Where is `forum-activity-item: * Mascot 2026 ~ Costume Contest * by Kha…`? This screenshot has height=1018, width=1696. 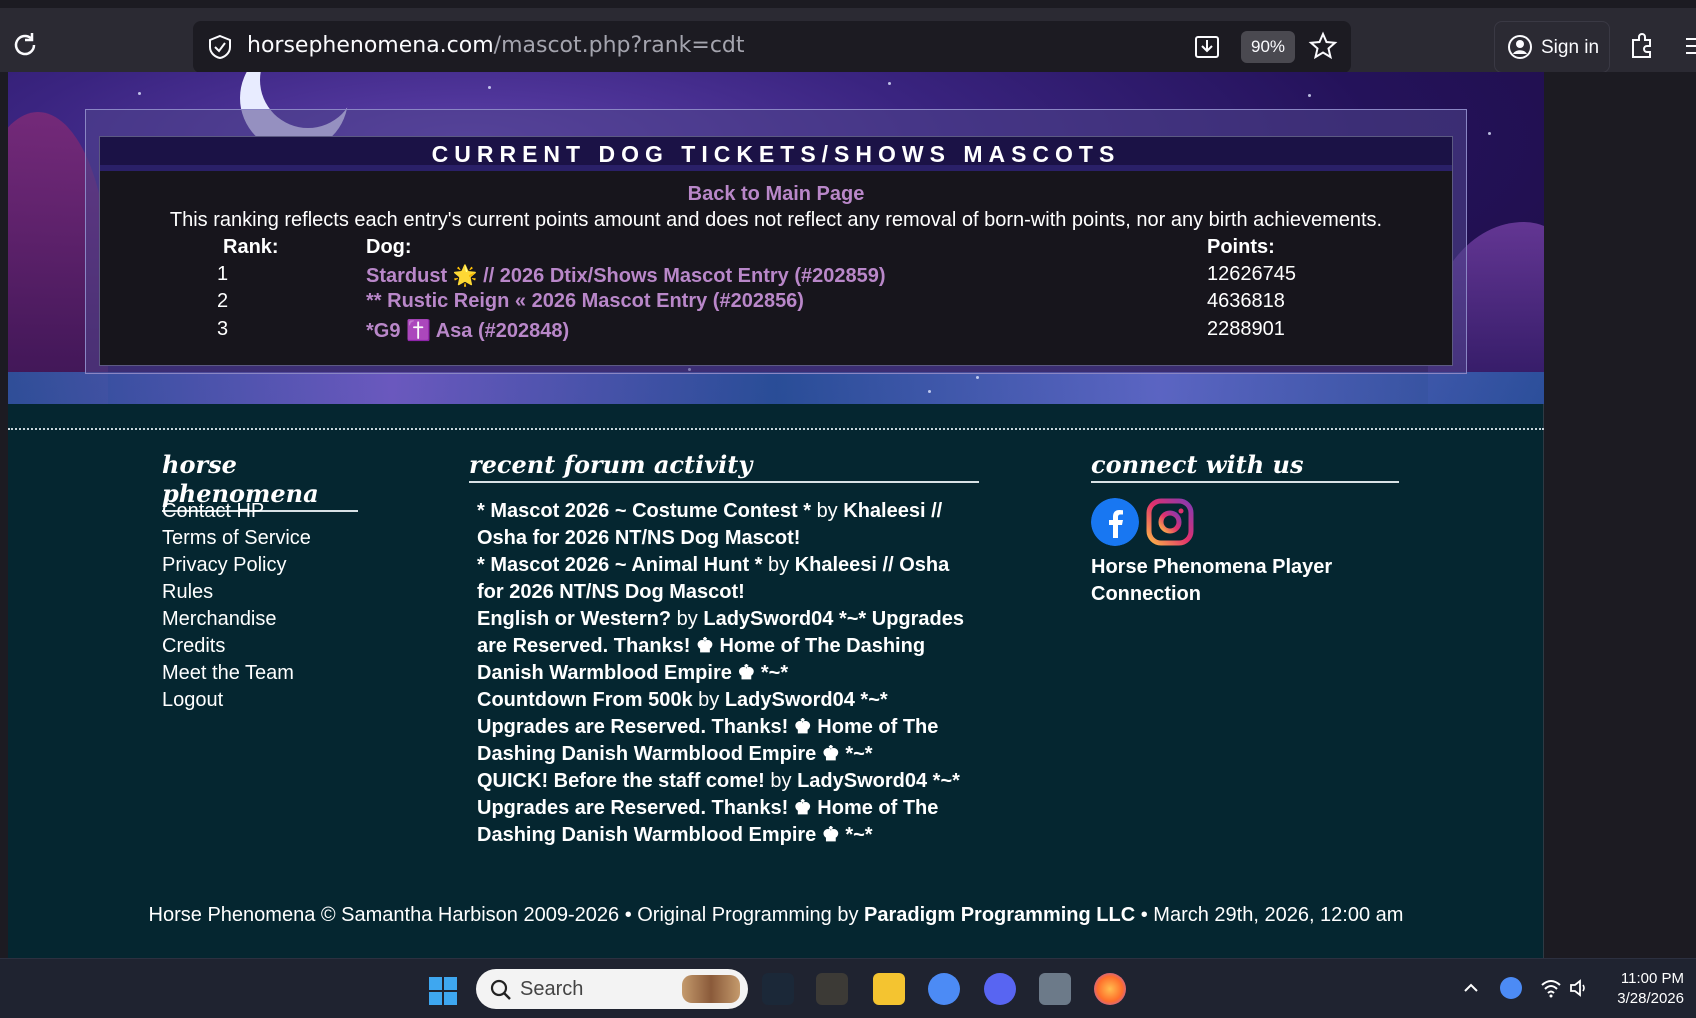
forum-activity-item: * Mascot 2026 ~ Costume Contest * by Kha… is located at coordinates (722, 525).